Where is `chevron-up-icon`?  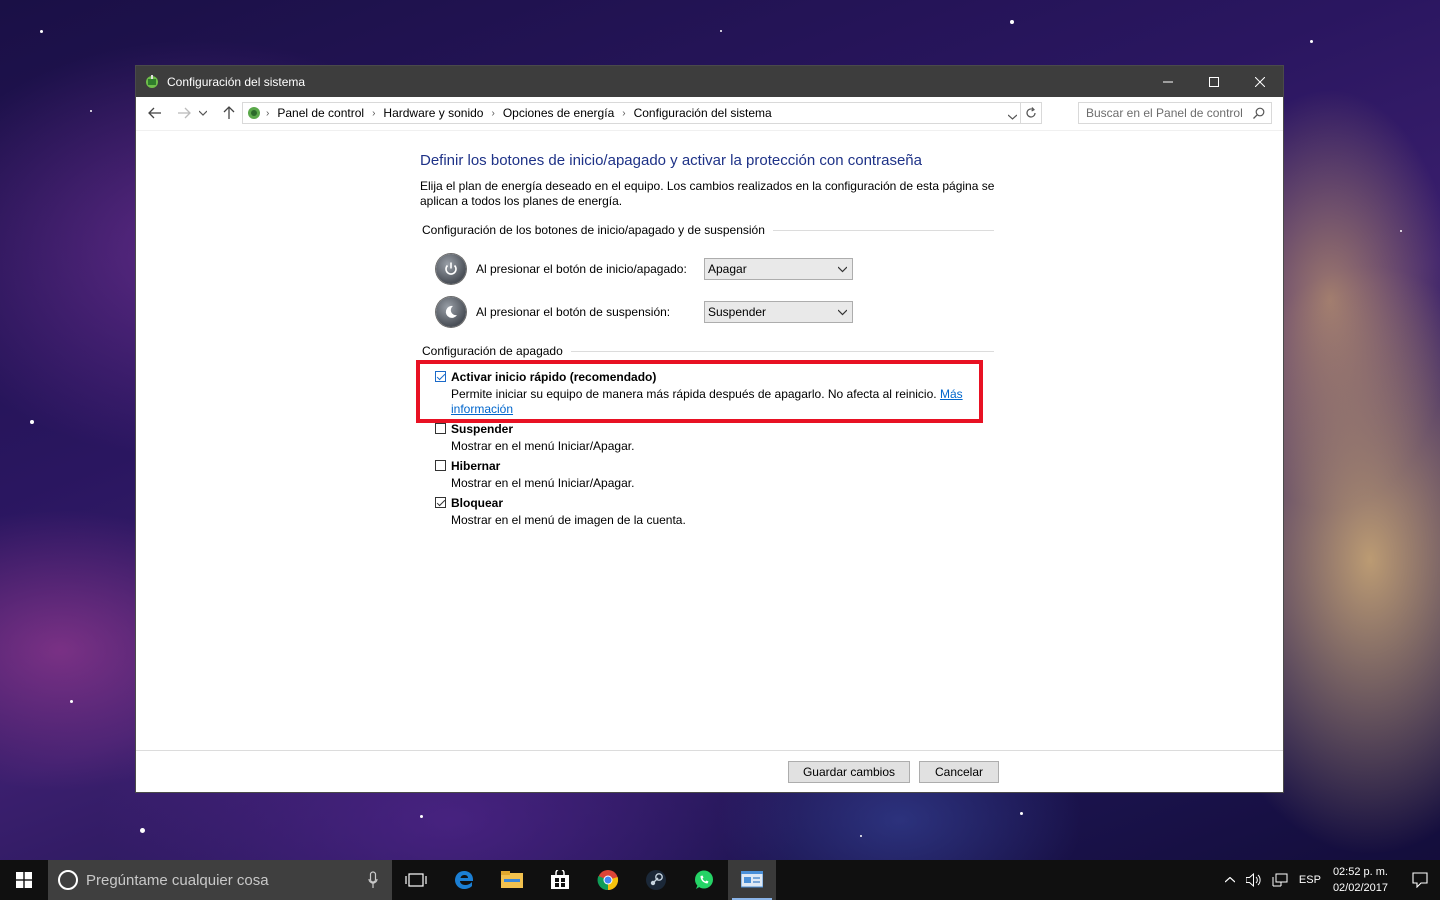 chevron-up-icon is located at coordinates (1229, 880).